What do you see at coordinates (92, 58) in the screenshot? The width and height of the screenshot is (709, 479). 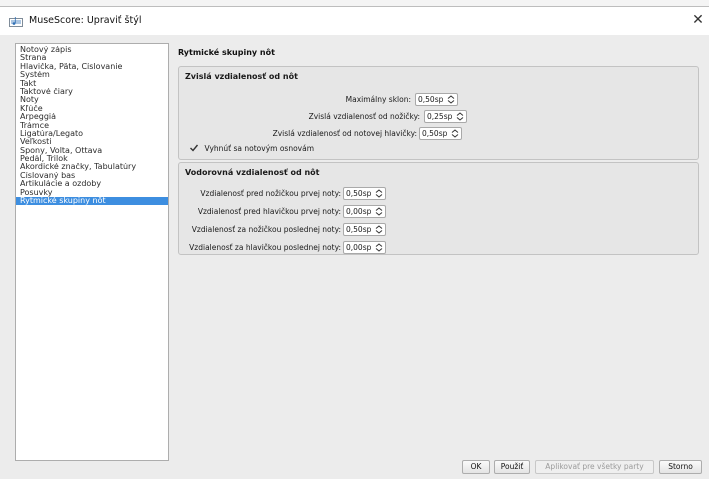 I see `sidebar-item-strana: Strana` at bounding box center [92, 58].